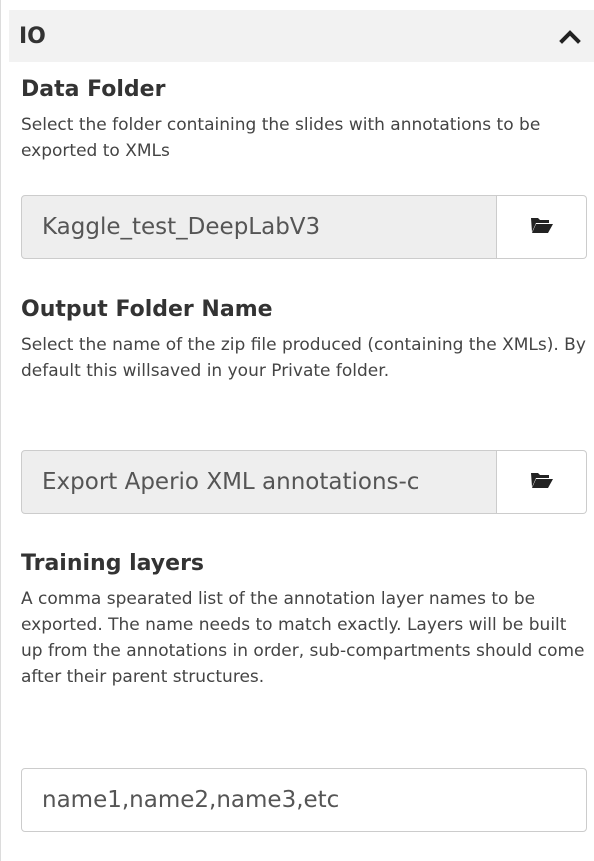 Image resolution: width=594 pixels, height=861 pixels. What do you see at coordinates (93, 89) in the screenshot?
I see `data-folder-label: Data Folder` at bounding box center [93, 89].